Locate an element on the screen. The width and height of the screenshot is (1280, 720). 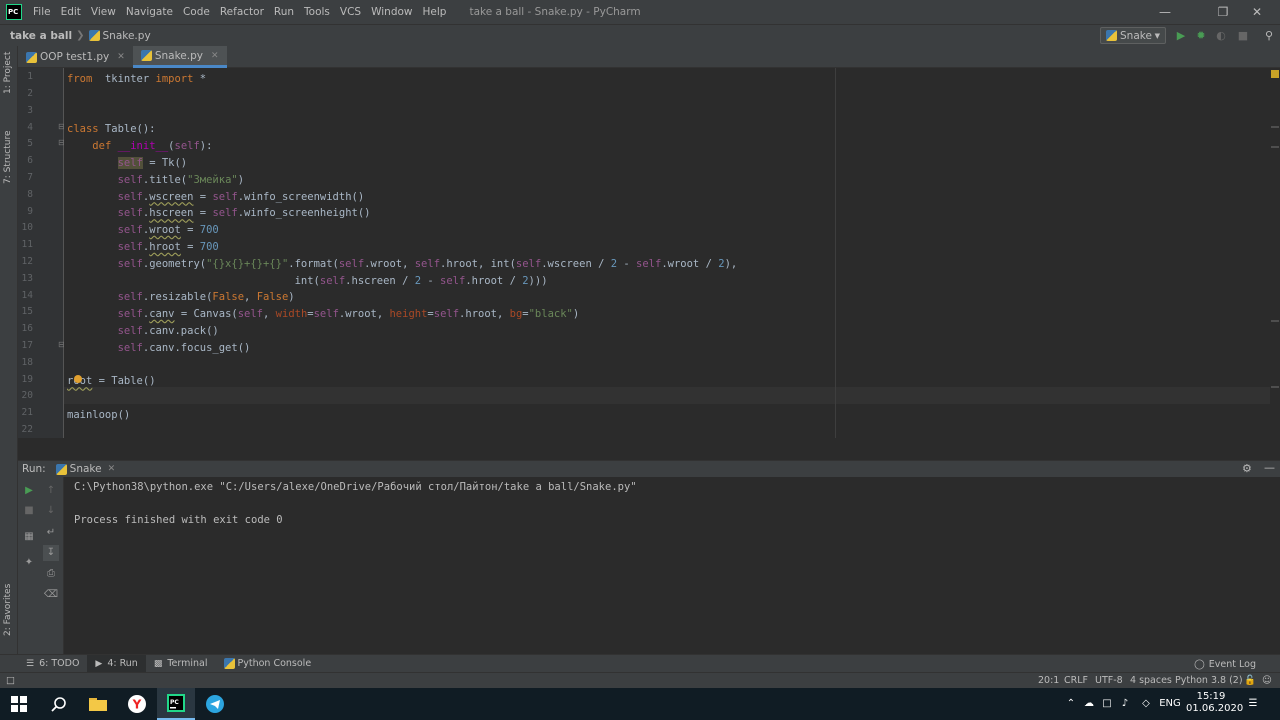
file-explorer-button is located at coordinates (98, 704).